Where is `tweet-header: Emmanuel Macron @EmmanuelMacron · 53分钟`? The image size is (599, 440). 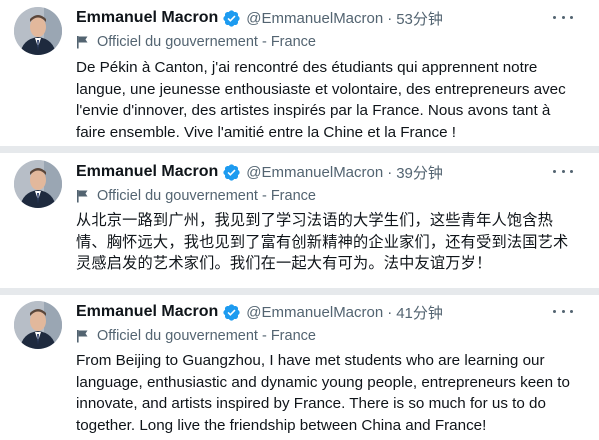
tweet-header: Emmanuel Macron @EmmanuelMacron · 53分钟 is located at coordinates (331, 18).